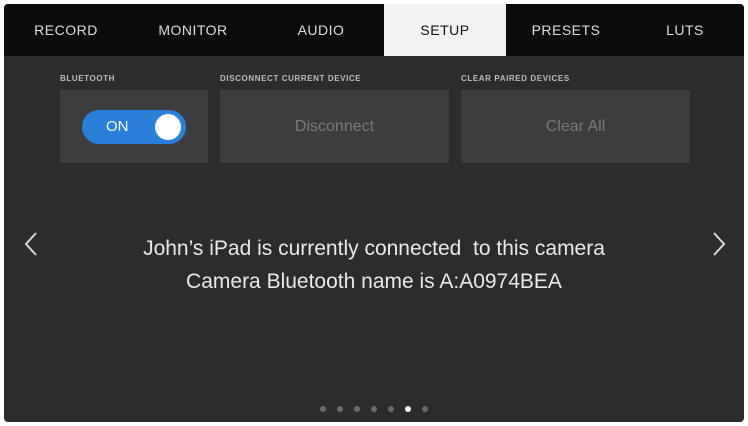 The width and height of the screenshot is (748, 426). Describe the element at coordinates (291, 78) in the screenshot. I see `disconnect-label: DISCONNECT CURRENT DEVICE` at that location.